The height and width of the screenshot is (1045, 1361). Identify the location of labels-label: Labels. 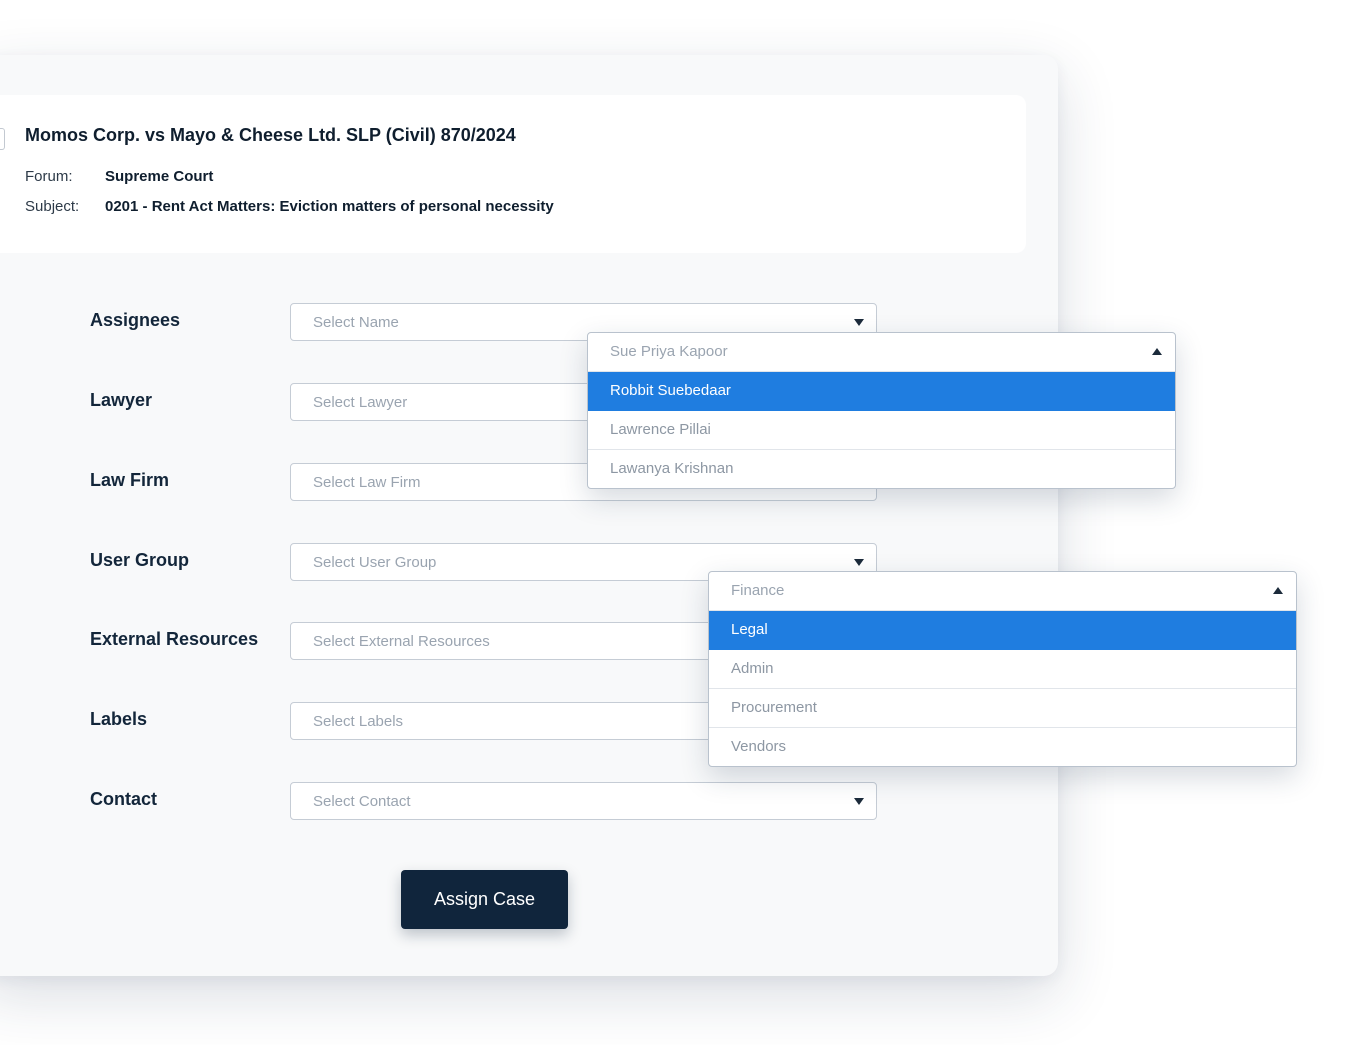
(119, 719).